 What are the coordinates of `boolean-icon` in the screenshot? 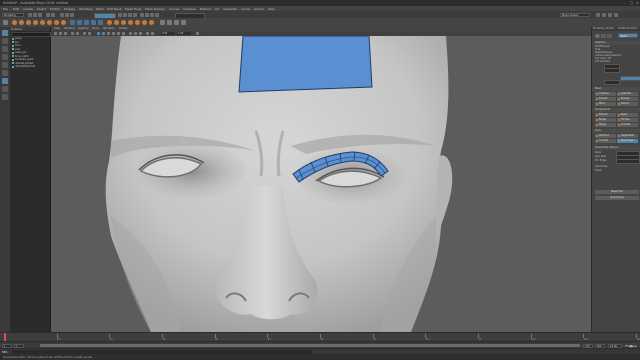 It's located at (93, 22).